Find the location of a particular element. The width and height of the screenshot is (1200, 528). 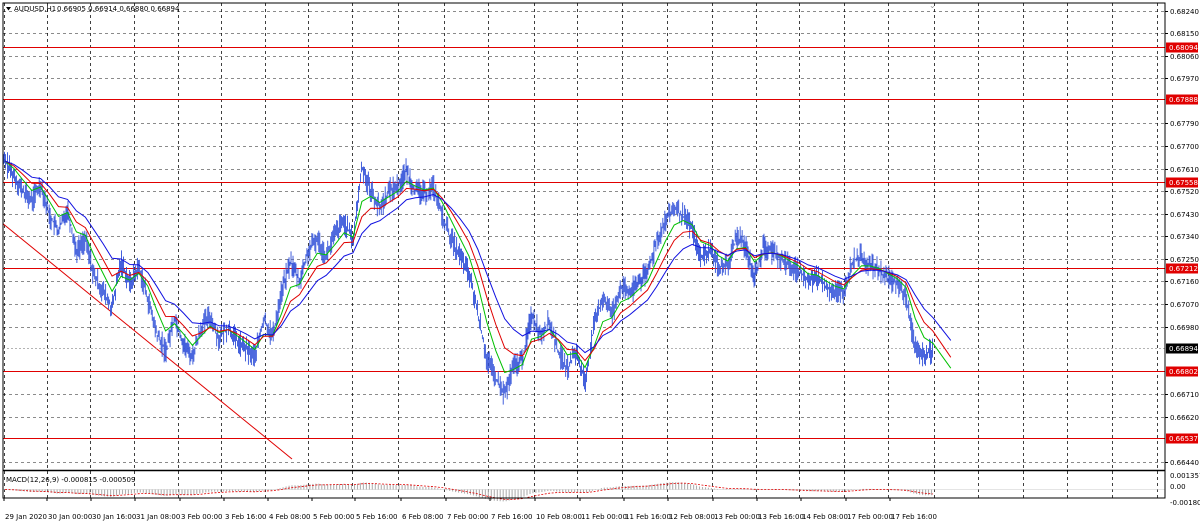

price-tick-label: 0.67340 is located at coordinates (1184, 237).